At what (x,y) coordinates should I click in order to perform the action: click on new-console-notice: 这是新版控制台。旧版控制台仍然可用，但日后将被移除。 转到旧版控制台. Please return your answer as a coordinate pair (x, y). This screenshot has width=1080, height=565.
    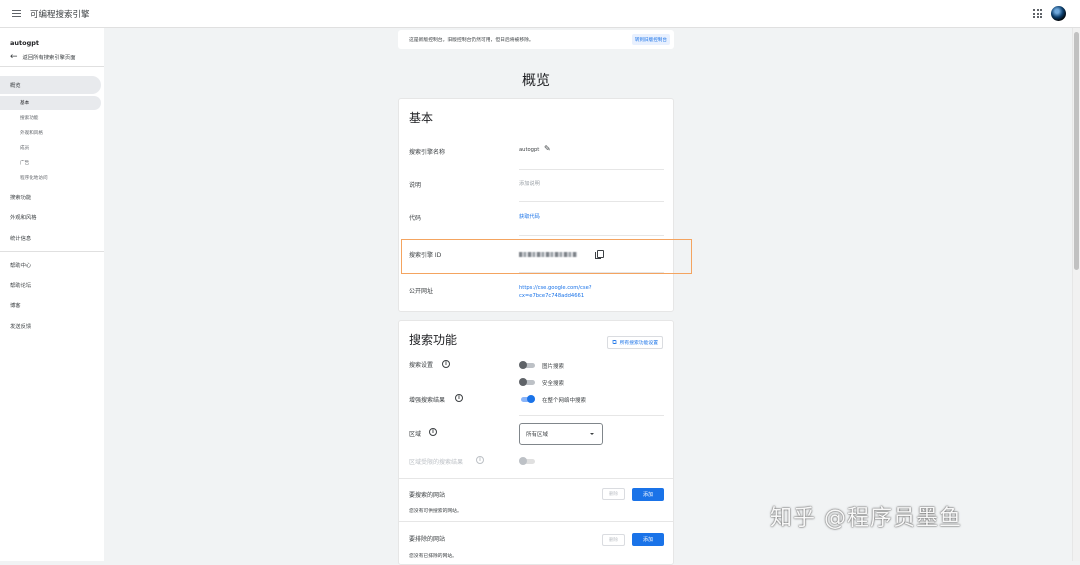
    Looking at the image, I should click on (536, 39).